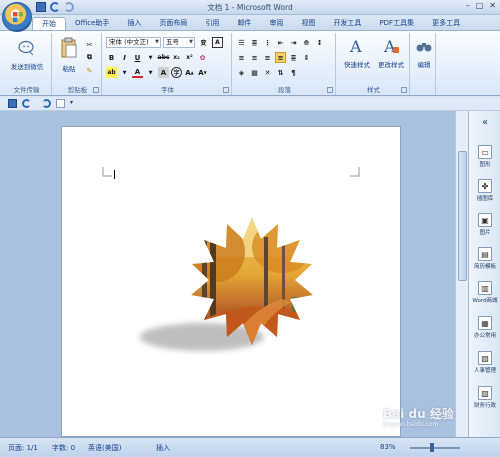 This screenshot has width=500, height=457. What do you see at coordinates (319, 42) in the screenshot?
I see `sort-icon: ↕` at bounding box center [319, 42].